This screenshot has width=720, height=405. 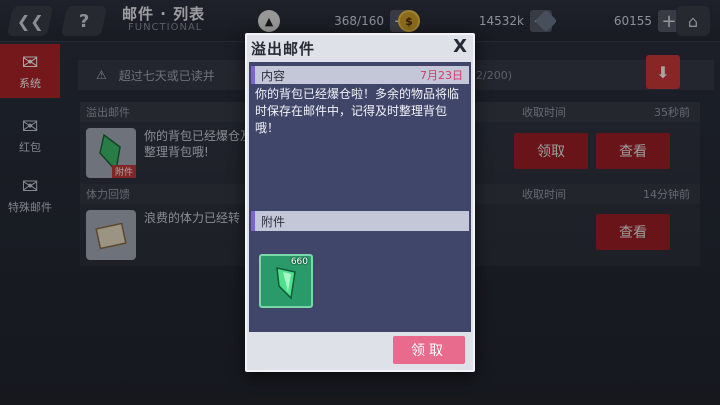 I want to click on attachment-label: 附件, so click(x=273, y=221).